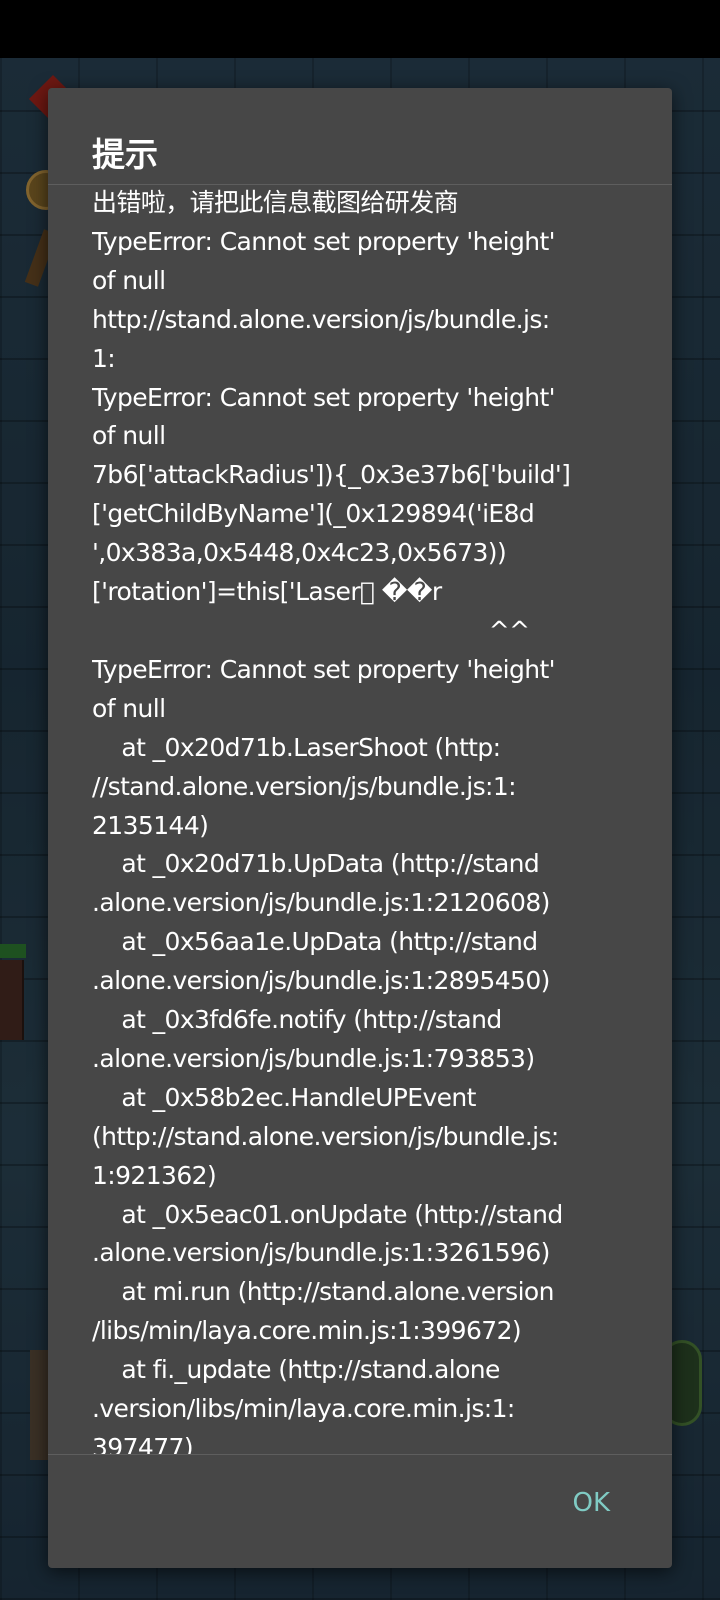  I want to click on ok-button: OK, so click(591, 1503).